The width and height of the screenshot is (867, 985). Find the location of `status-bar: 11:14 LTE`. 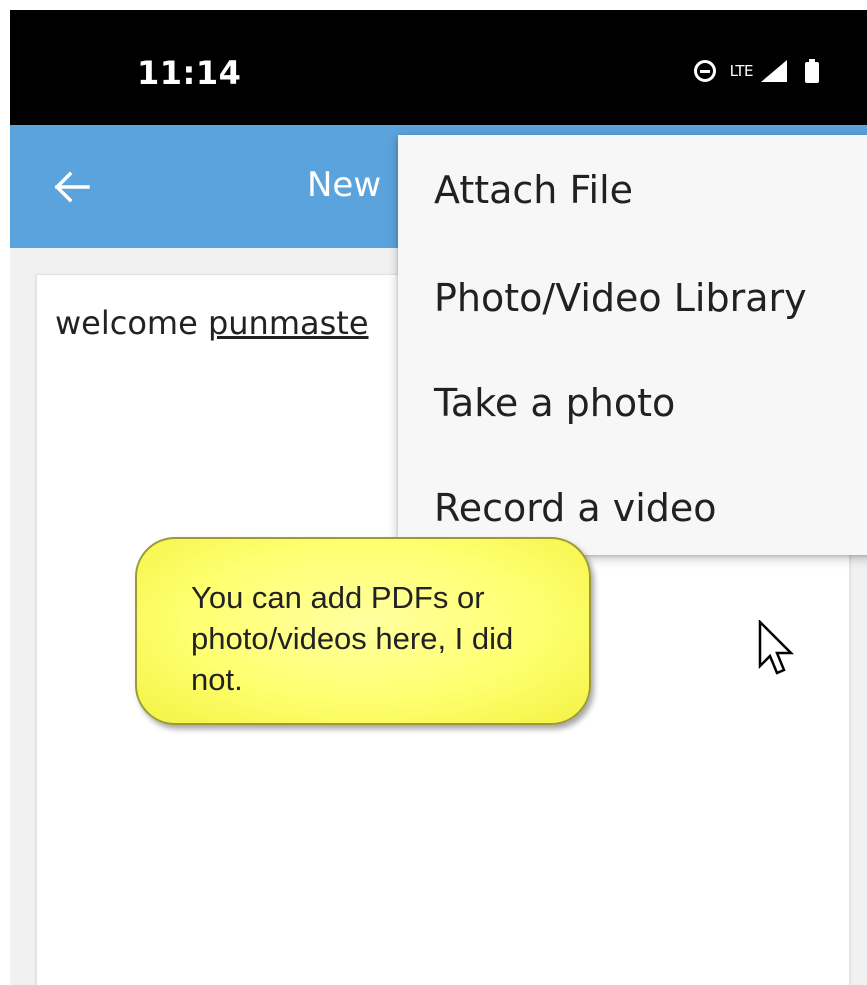

status-bar: 11:14 LTE is located at coordinates (438, 67).